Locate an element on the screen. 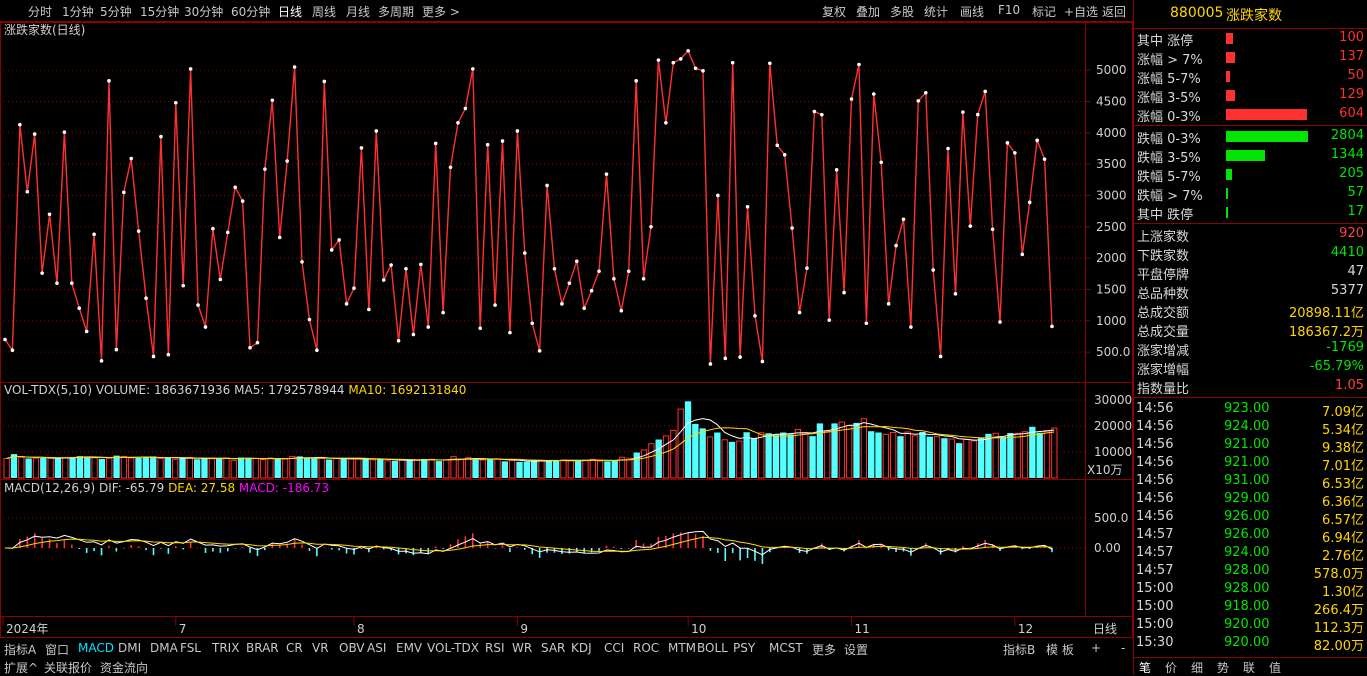  period-tab-5: 60分钟 is located at coordinates (250, 11).